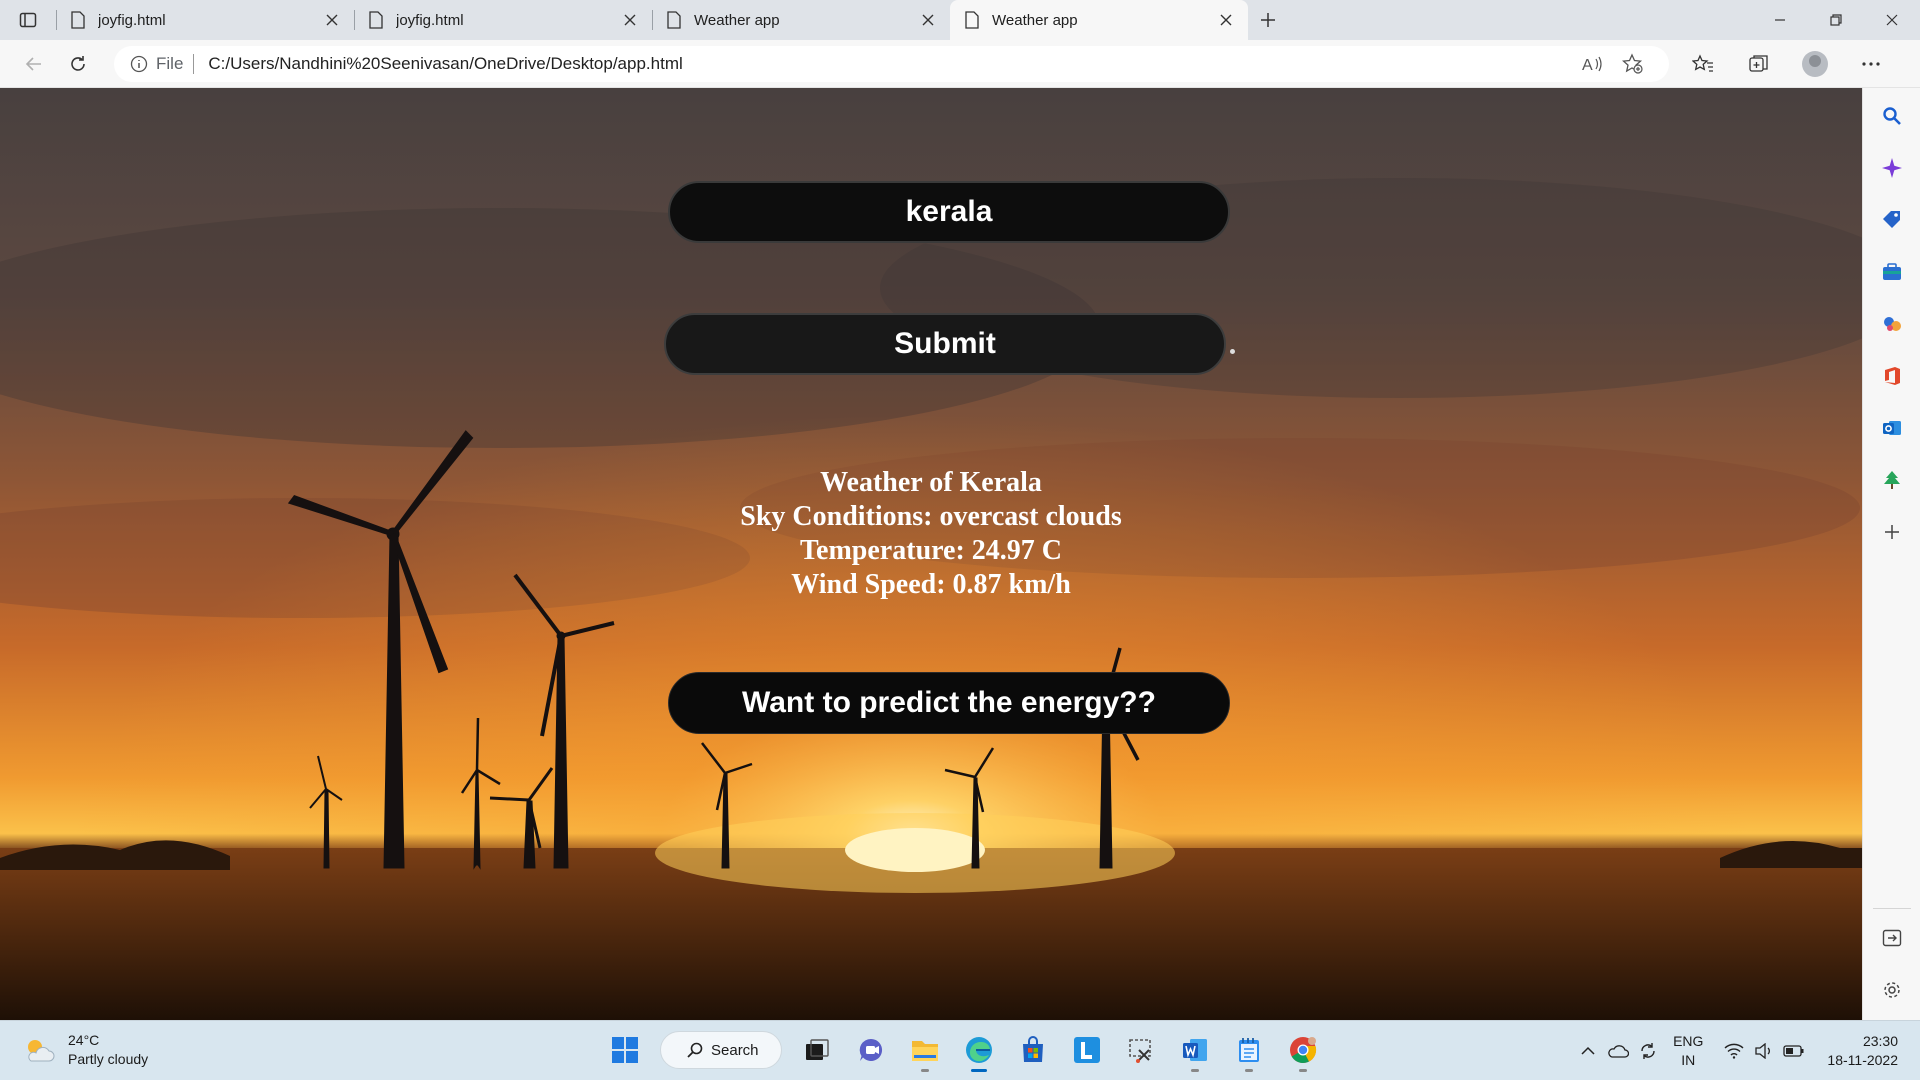  What do you see at coordinates (139, 64) in the screenshot?
I see `info-icon` at bounding box center [139, 64].